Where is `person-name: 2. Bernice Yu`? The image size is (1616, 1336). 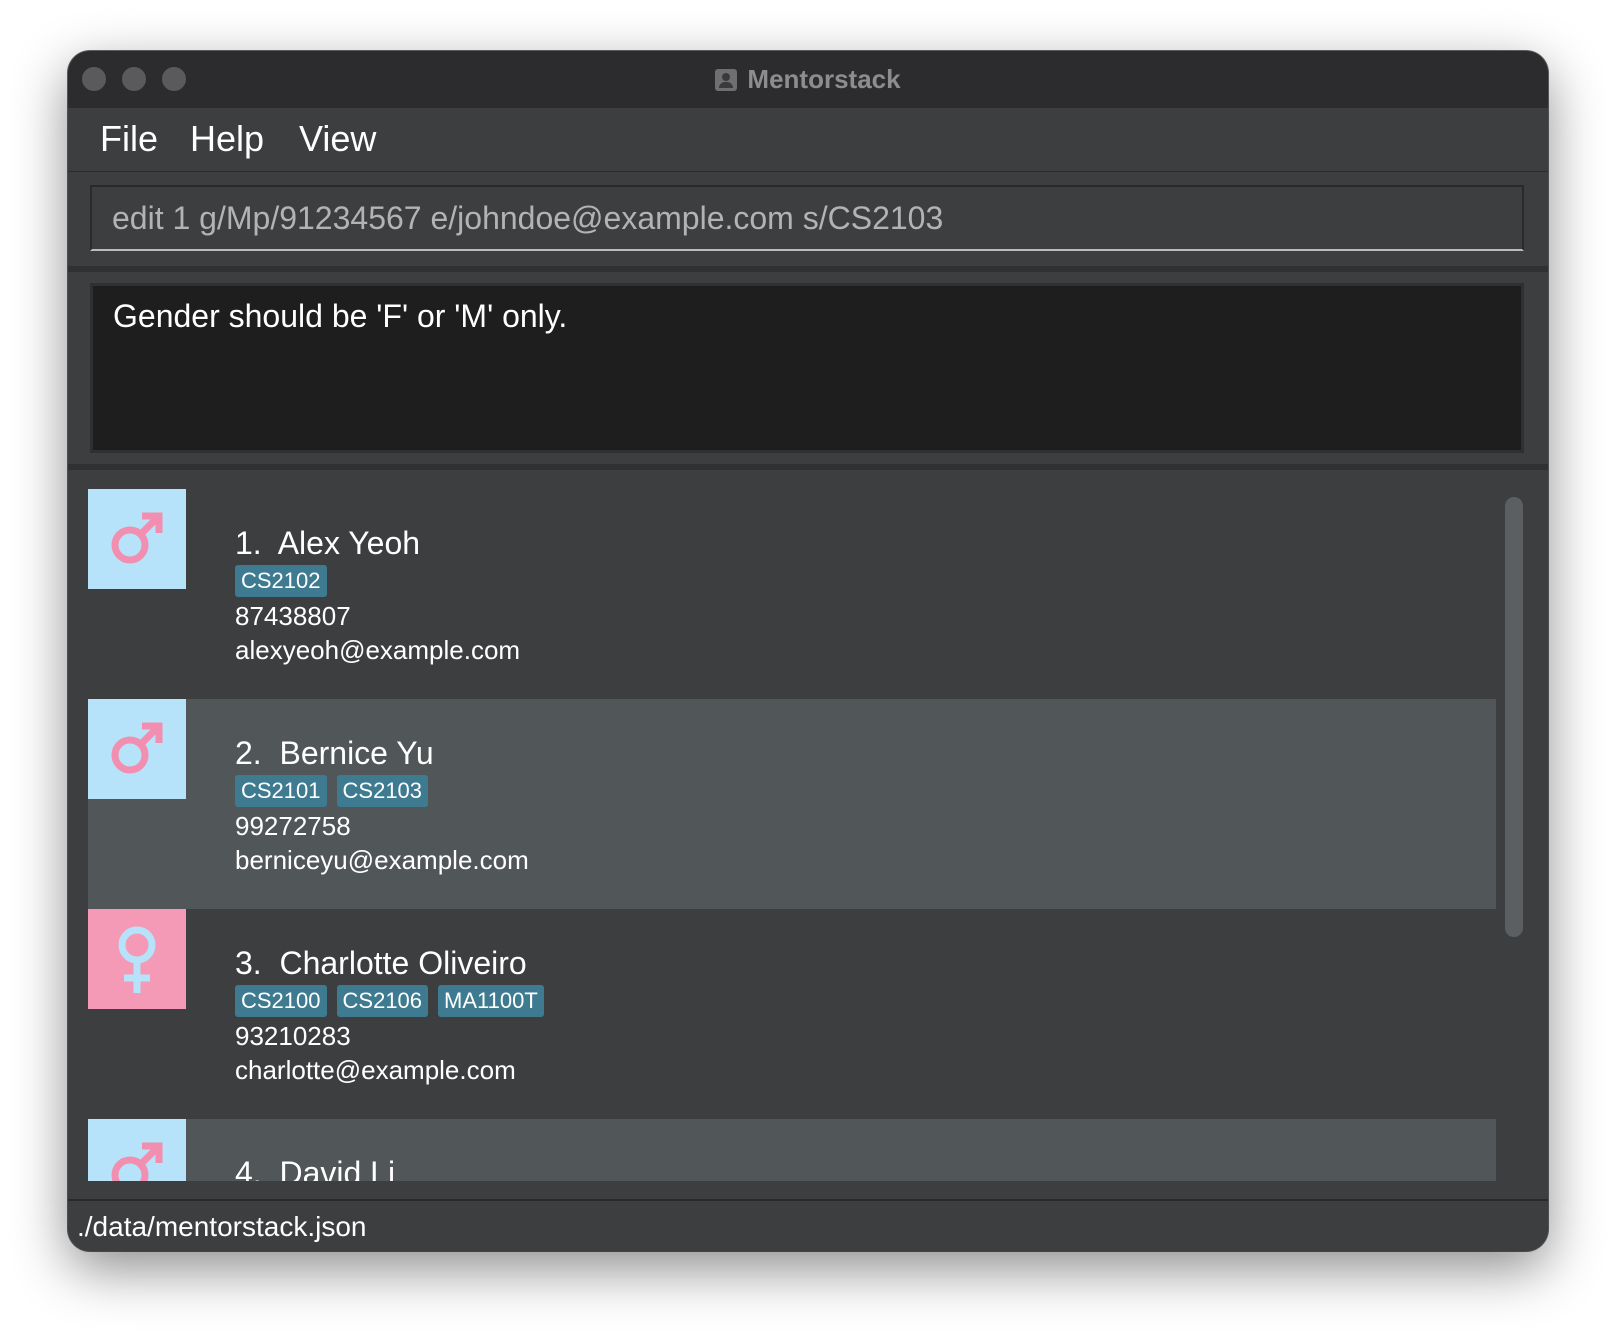
person-name: 2. Bernice Yu is located at coordinates (334, 753).